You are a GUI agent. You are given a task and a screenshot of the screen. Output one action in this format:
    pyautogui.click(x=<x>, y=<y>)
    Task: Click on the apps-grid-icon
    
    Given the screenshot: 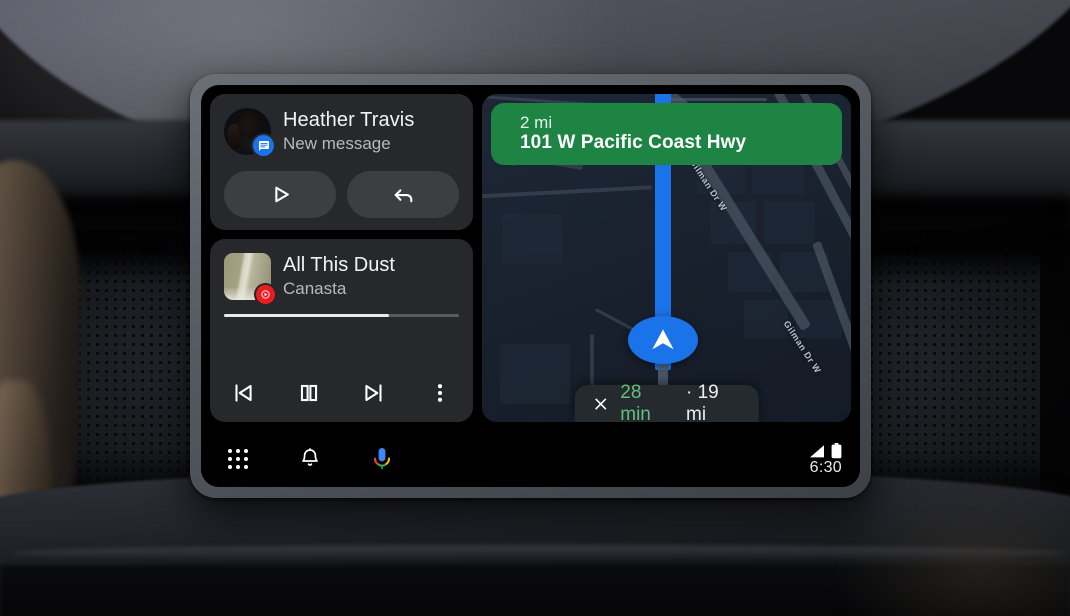 What is the action you would take?
    pyautogui.click(x=238, y=459)
    